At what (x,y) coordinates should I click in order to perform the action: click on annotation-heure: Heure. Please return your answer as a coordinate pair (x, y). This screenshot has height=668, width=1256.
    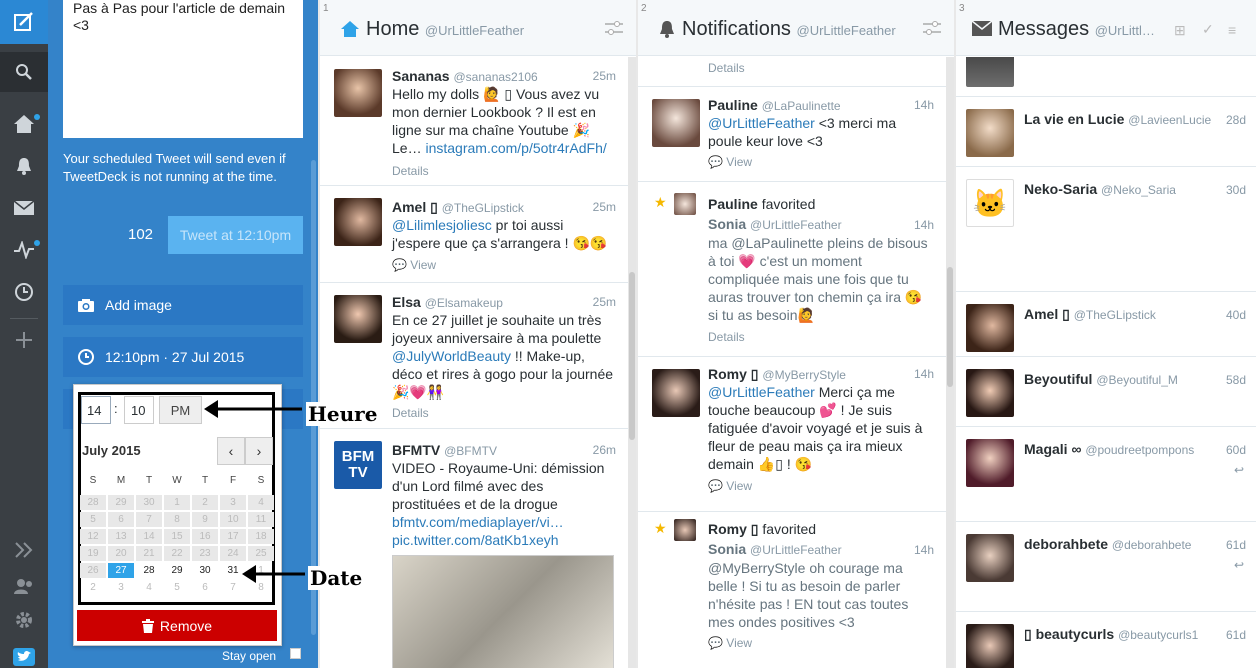
    Looking at the image, I should click on (343, 414).